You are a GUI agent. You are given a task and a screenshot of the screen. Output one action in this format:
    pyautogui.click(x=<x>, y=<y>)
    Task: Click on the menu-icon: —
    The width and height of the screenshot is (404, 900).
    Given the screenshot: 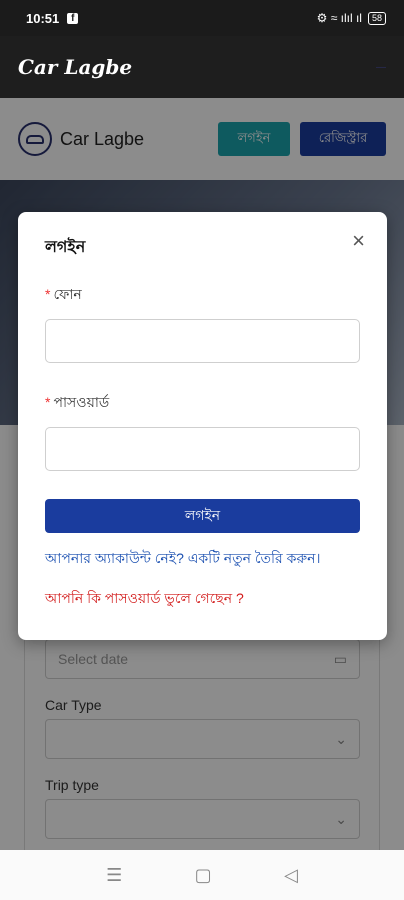 What is the action you would take?
    pyautogui.click(x=381, y=67)
    